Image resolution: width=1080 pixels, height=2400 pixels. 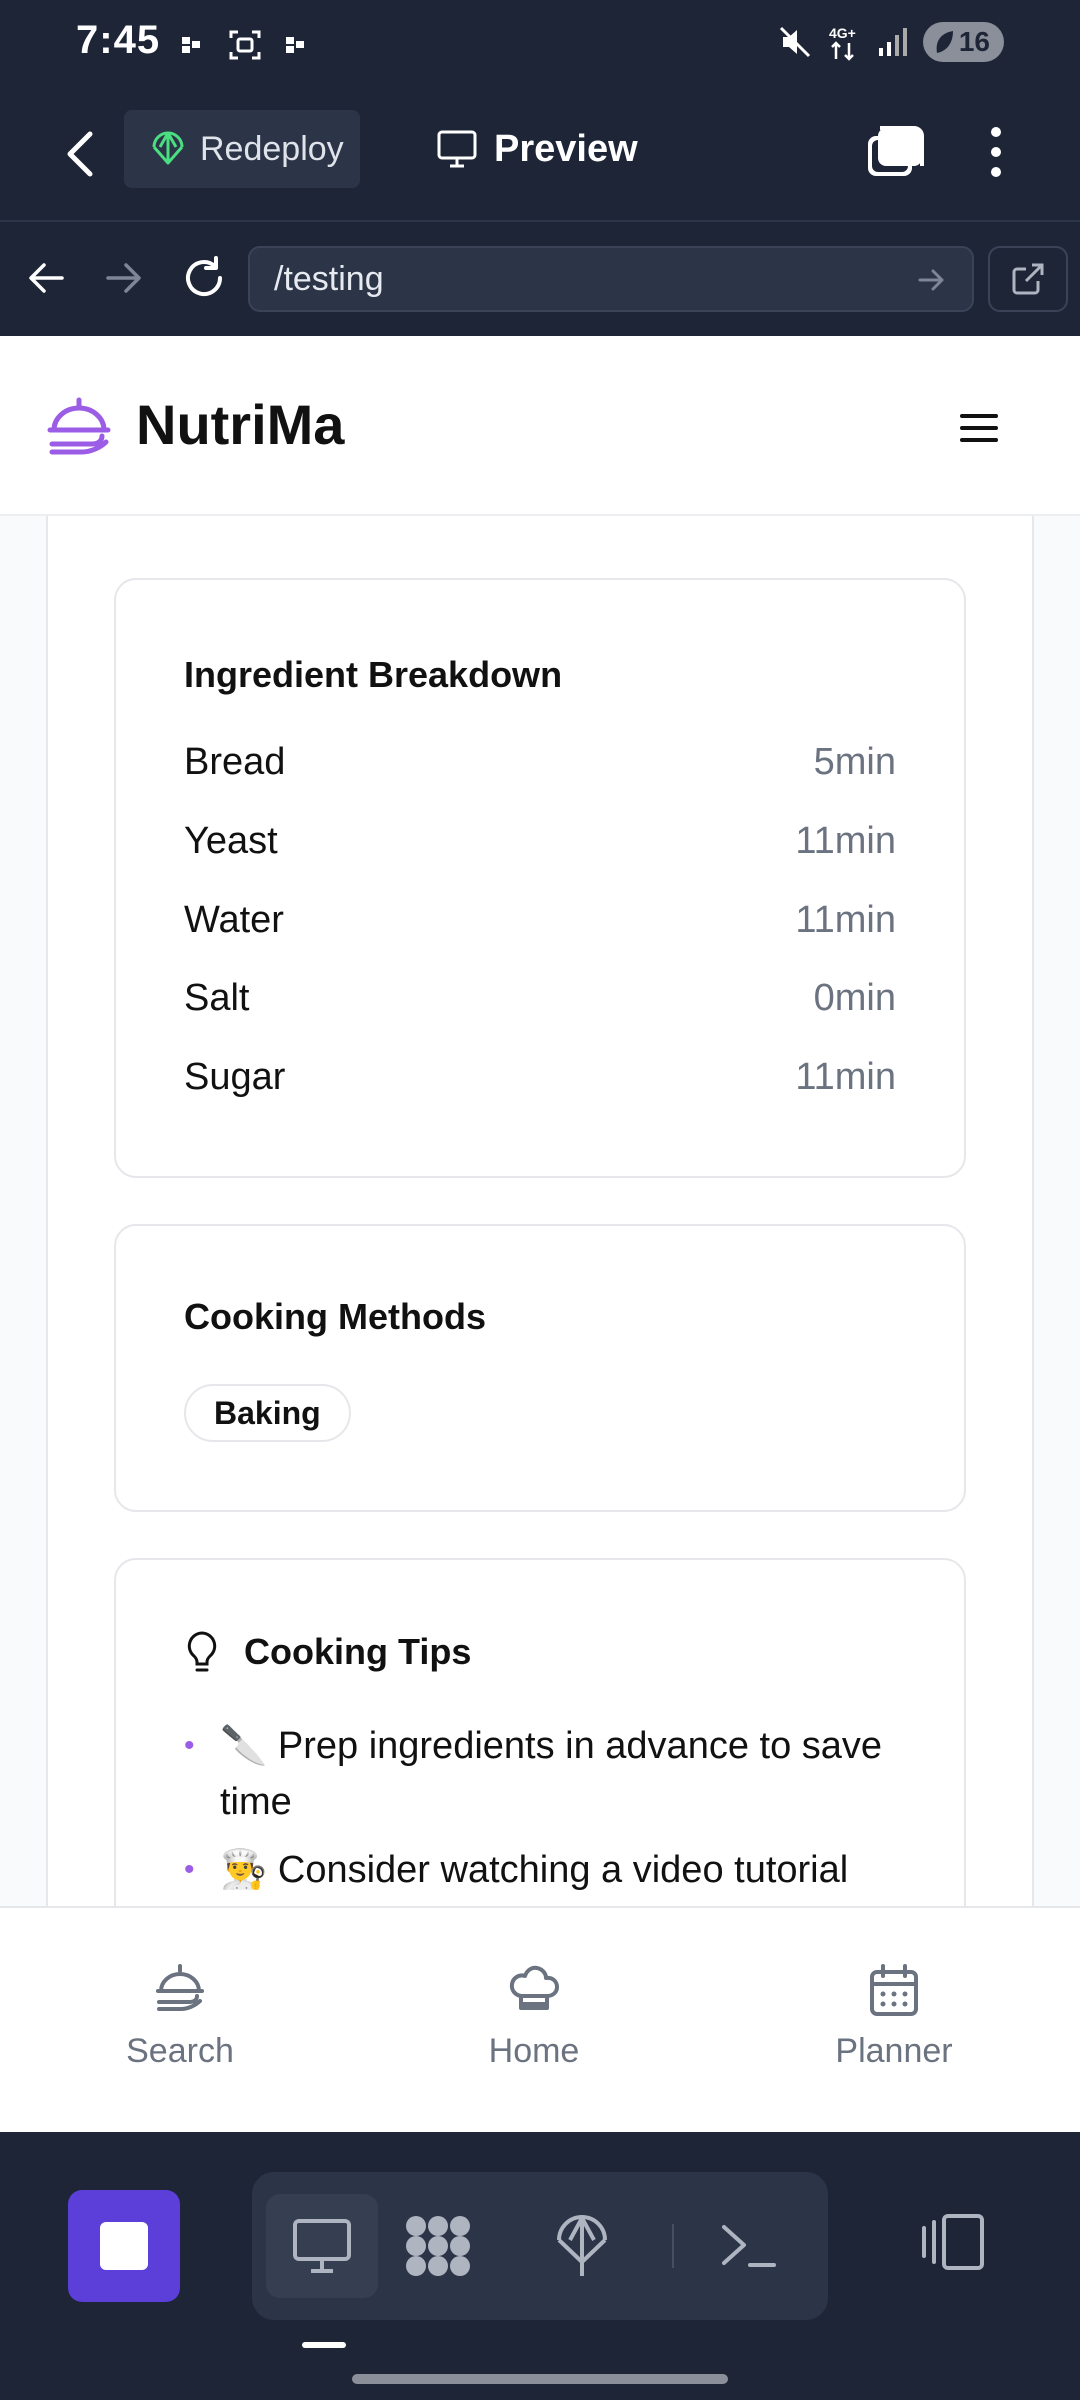 I want to click on nav-home-label: Home, so click(x=534, y=2051).